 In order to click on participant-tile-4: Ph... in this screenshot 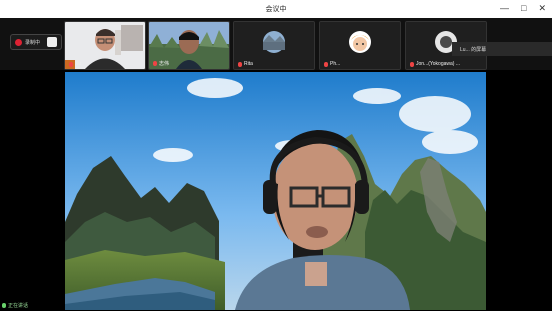, I will do `click(360, 45)`.